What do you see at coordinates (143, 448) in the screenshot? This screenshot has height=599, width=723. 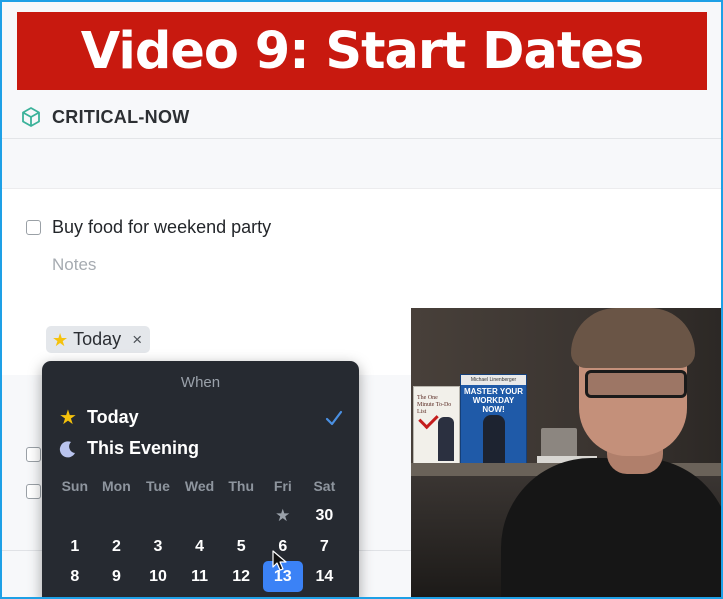 I see `option-label: This Evening` at bounding box center [143, 448].